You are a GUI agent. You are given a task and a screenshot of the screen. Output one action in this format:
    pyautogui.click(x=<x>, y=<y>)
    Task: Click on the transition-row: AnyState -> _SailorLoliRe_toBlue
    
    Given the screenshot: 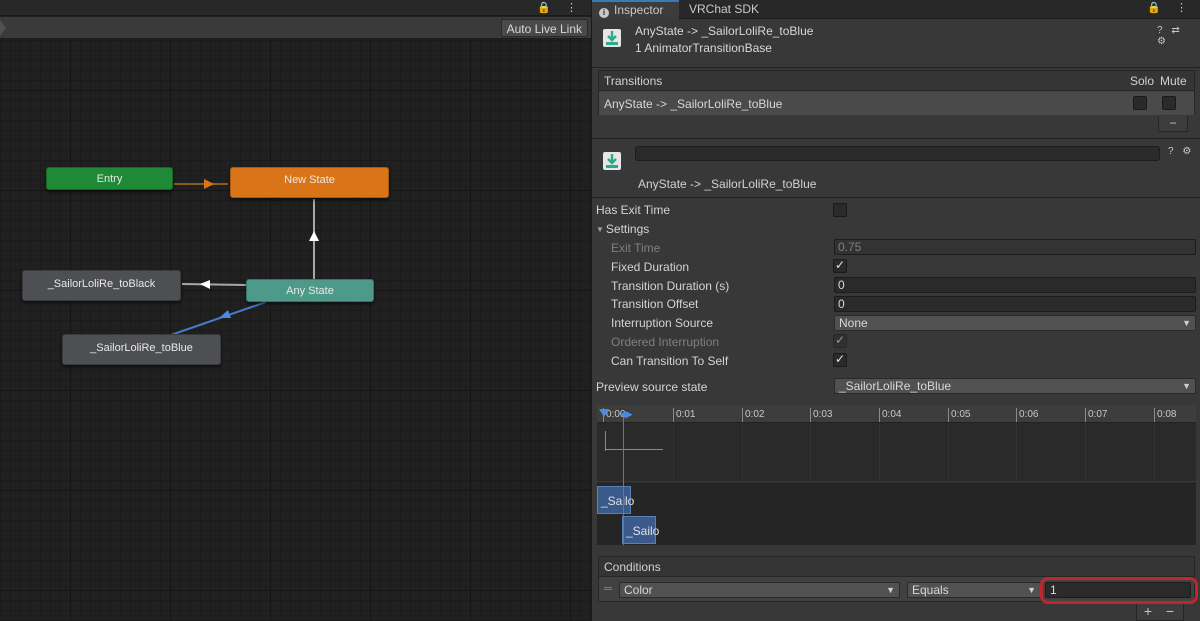 What is the action you would take?
    pyautogui.click(x=896, y=103)
    